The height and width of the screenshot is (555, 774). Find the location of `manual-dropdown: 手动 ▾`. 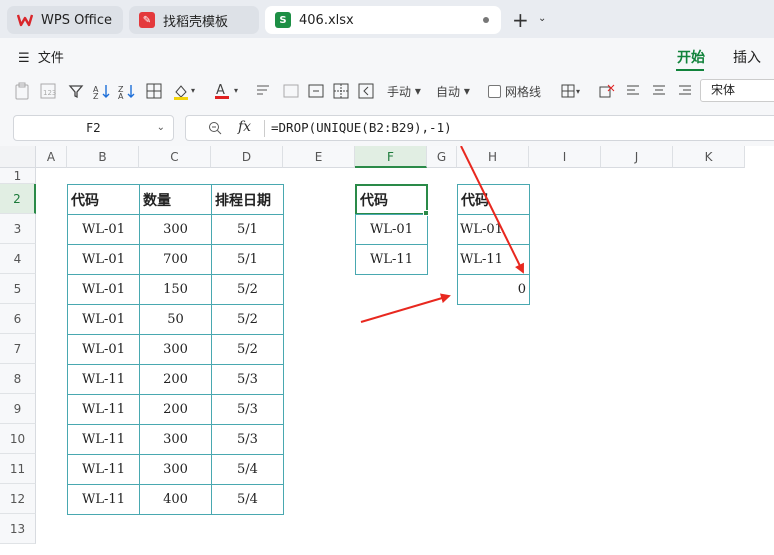

manual-dropdown: 手动 ▾ is located at coordinates (404, 91).